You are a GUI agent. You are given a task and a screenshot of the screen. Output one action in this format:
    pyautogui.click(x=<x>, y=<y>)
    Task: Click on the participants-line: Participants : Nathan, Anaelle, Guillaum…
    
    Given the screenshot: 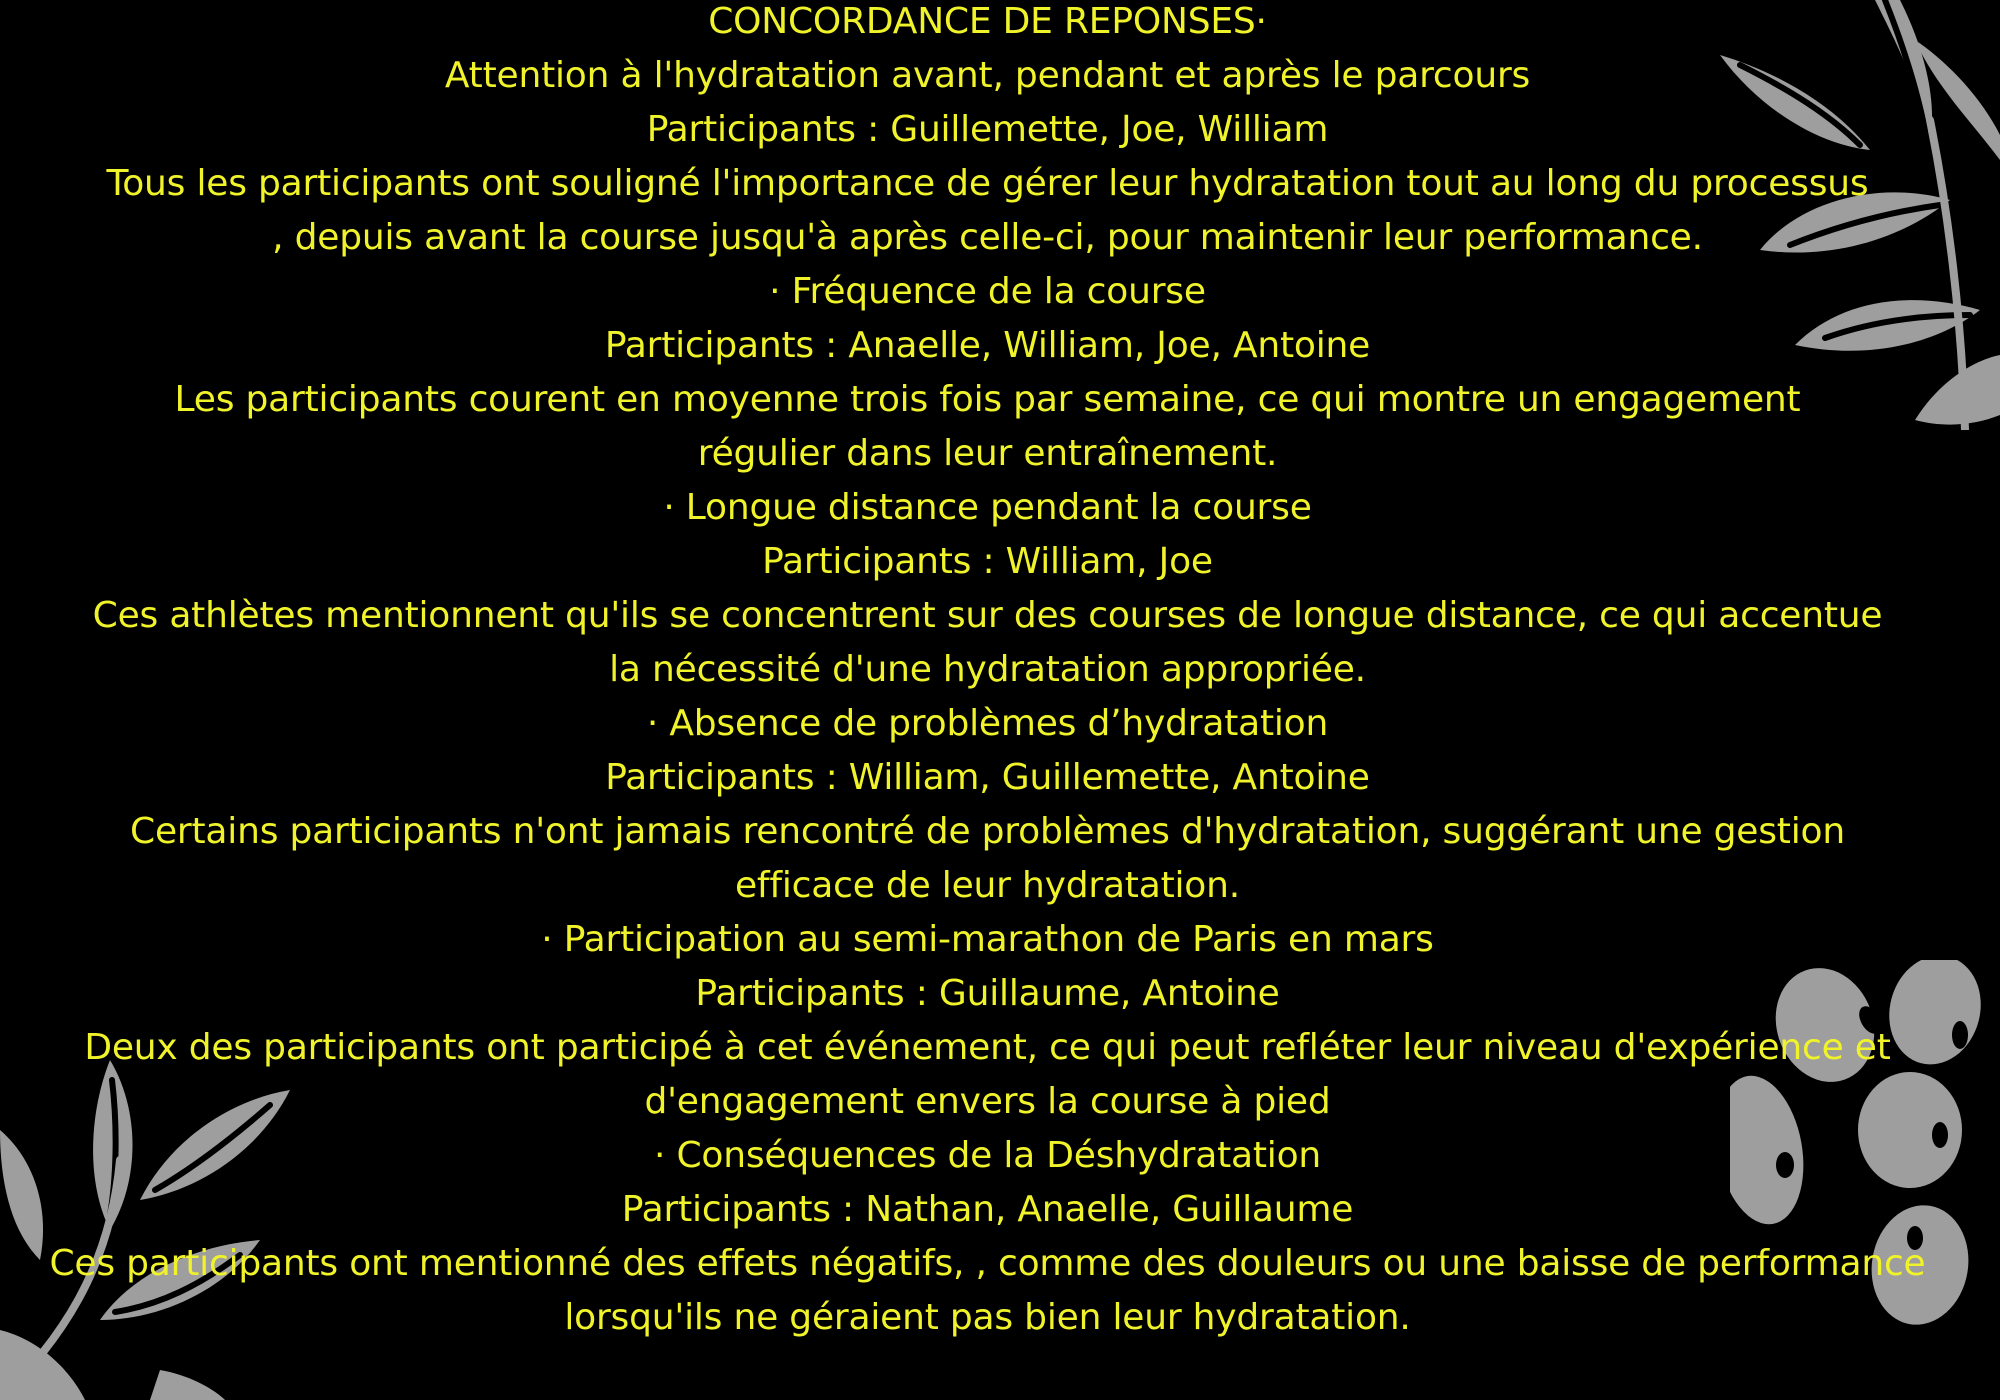 What is the action you would take?
    pyautogui.click(x=987, y=1209)
    